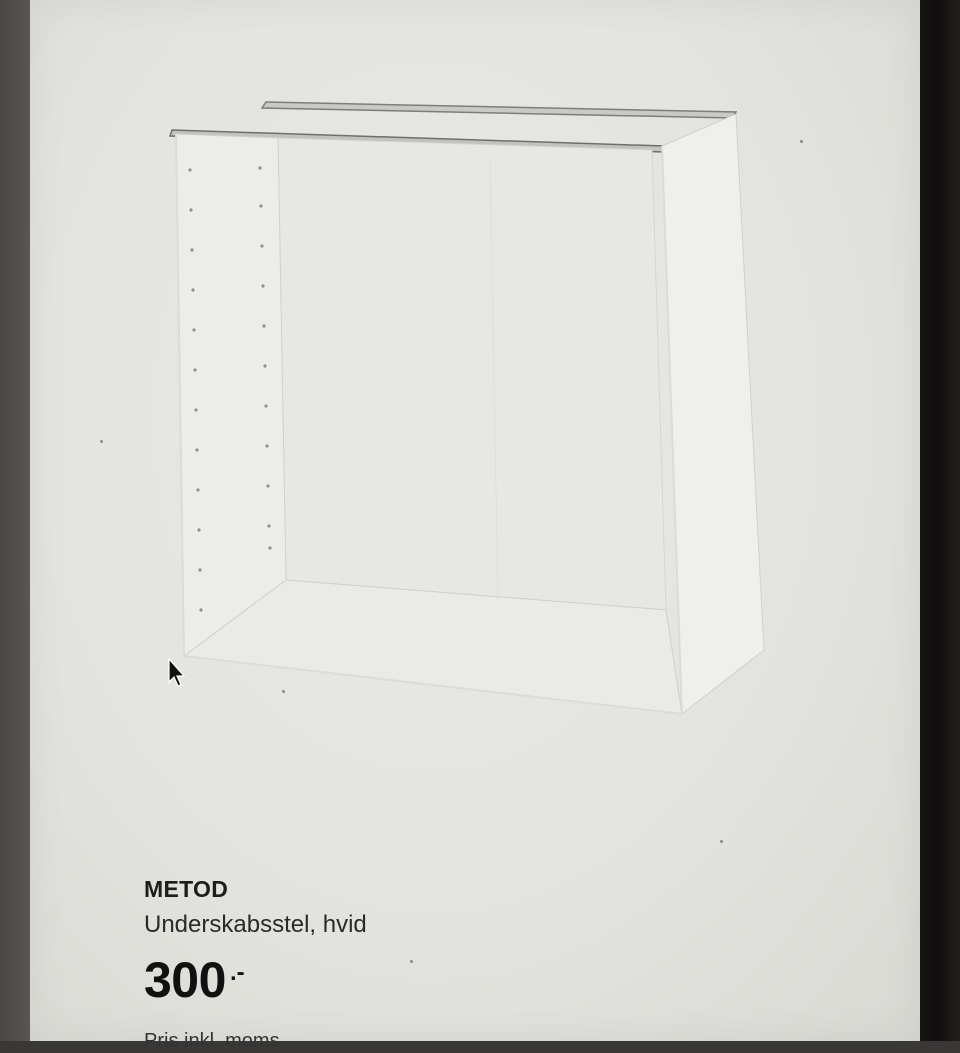 The width and height of the screenshot is (960, 1053). What do you see at coordinates (444, 940) in the screenshot?
I see `product-info: METOD Underskabsstel, hvid 300 .-` at bounding box center [444, 940].